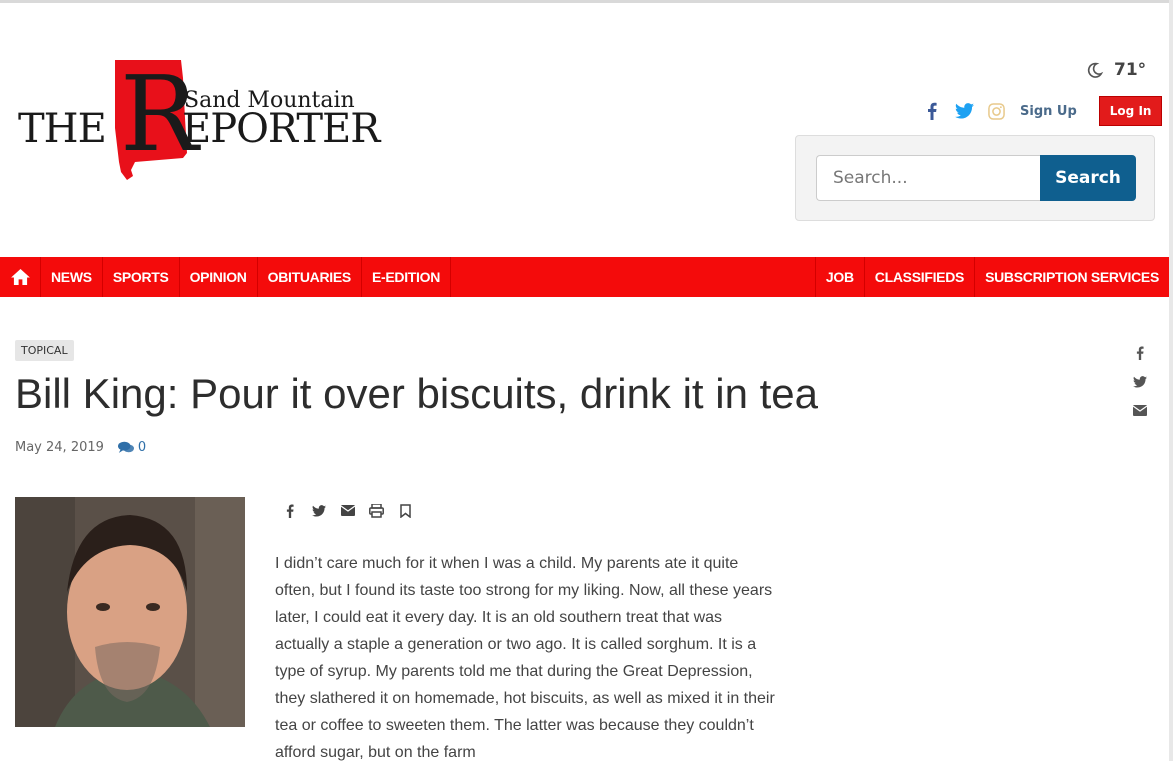  I want to click on nav-sports: SPORTS, so click(141, 277).